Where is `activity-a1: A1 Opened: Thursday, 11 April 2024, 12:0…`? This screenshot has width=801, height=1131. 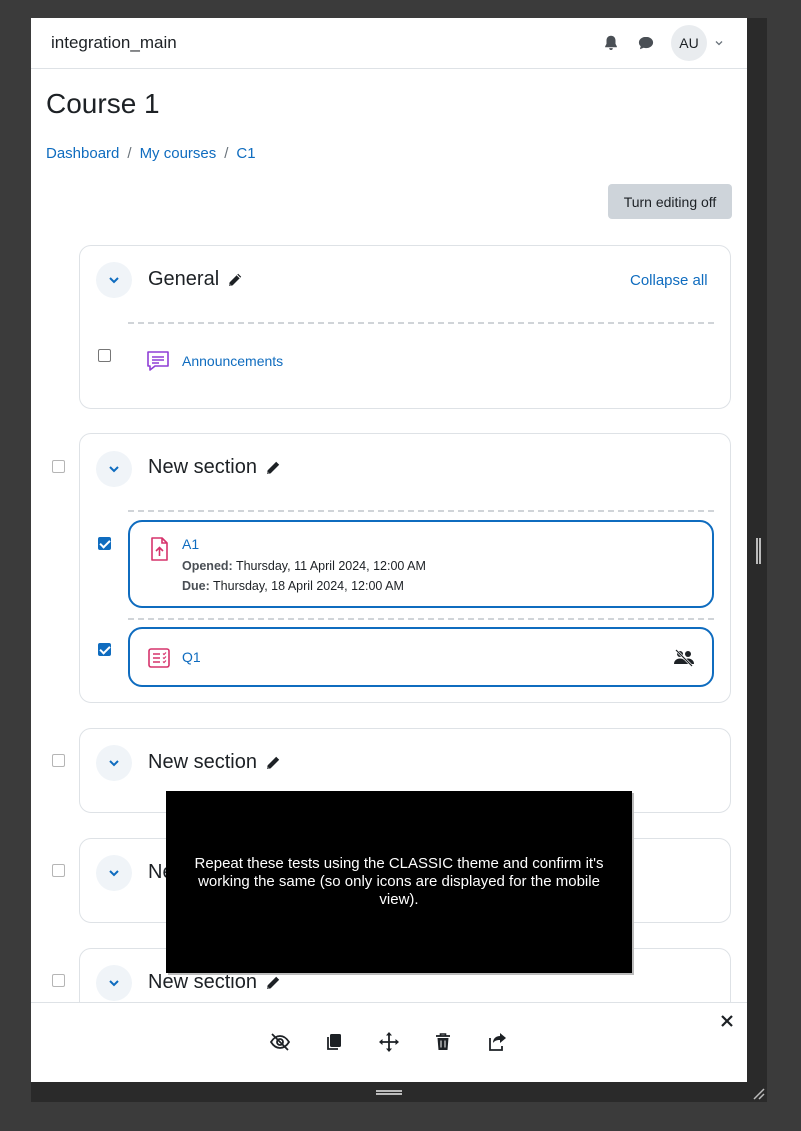
activity-a1: A1 Opened: Thursday, 11 April 2024, 12:0… is located at coordinates (421, 564).